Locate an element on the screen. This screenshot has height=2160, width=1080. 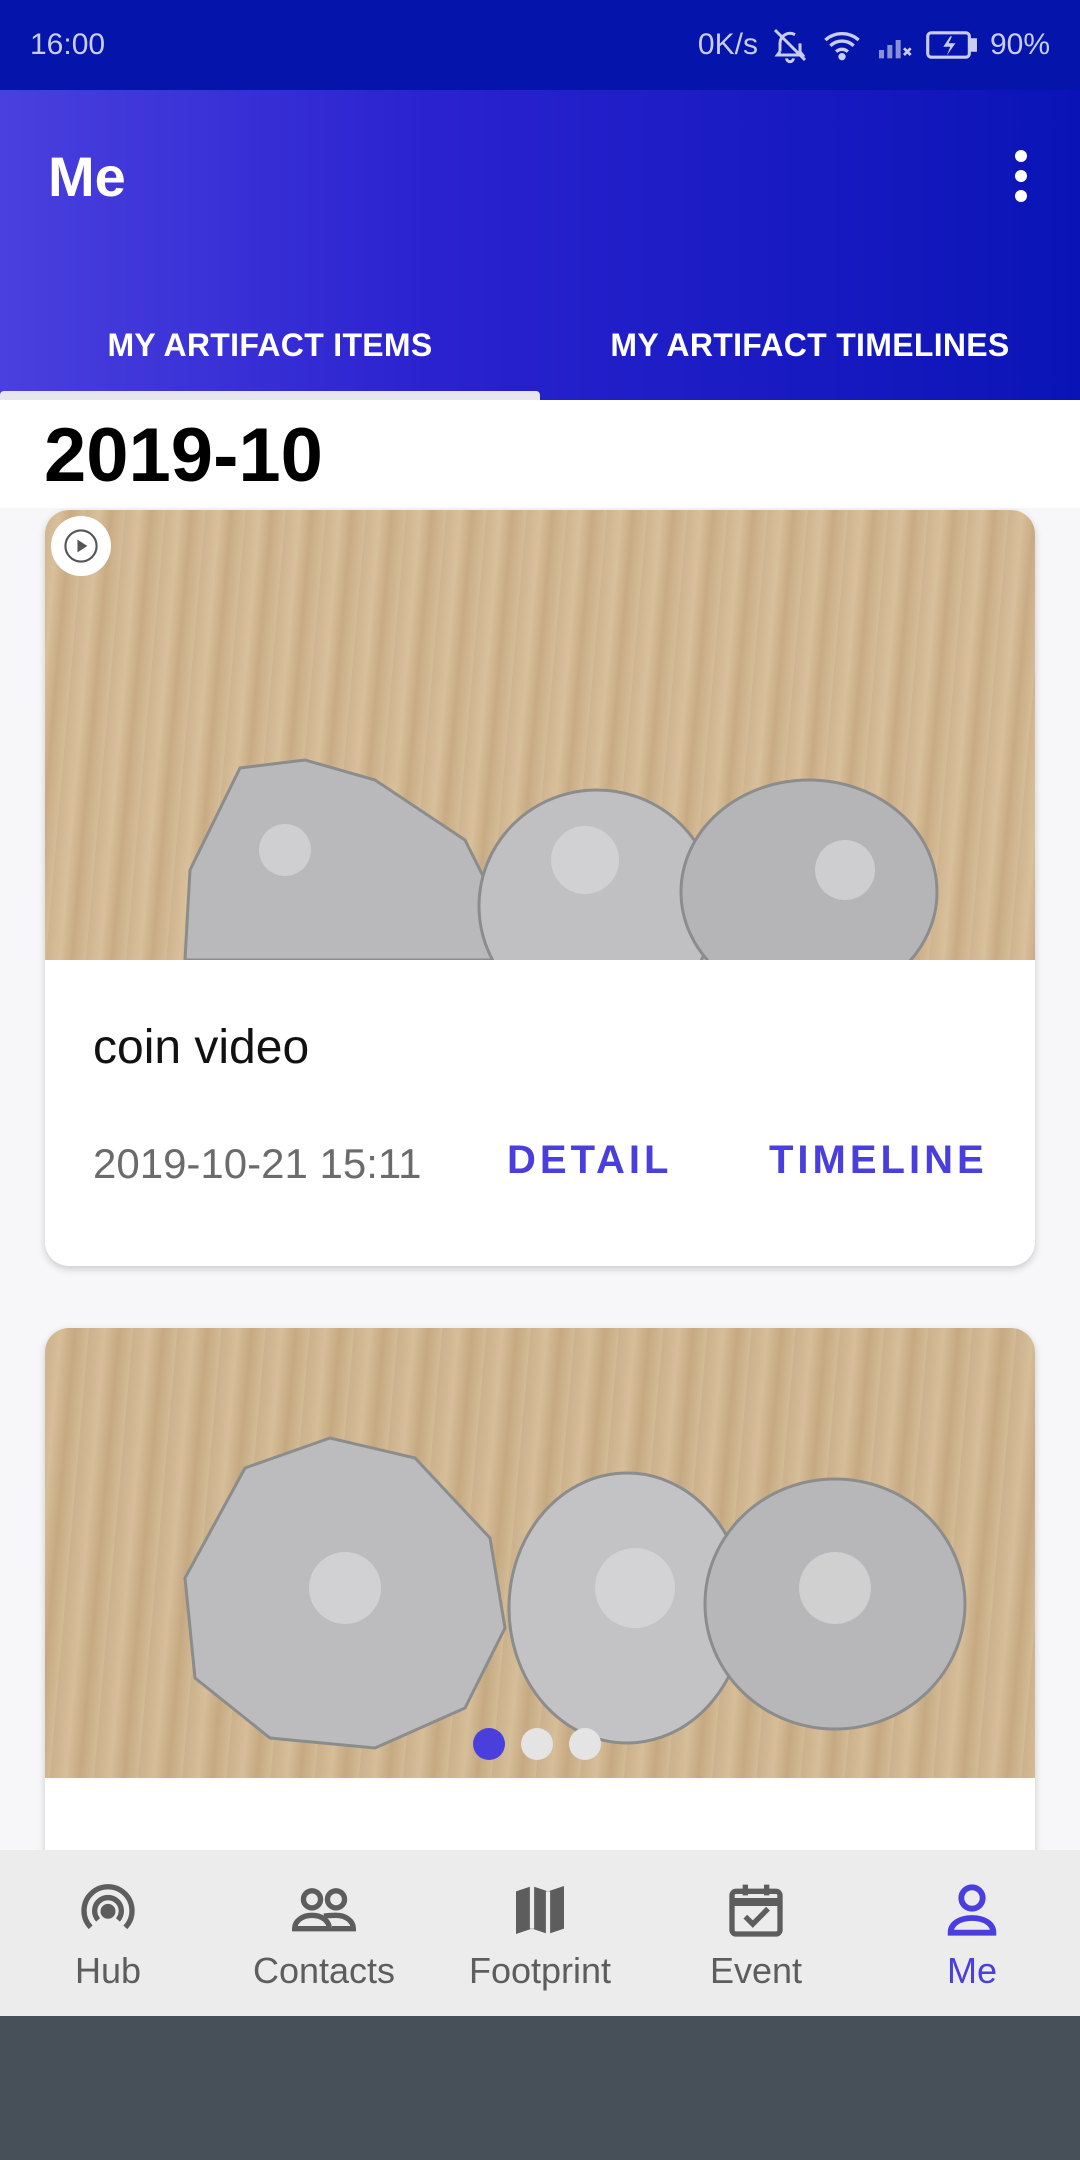
wifi-icon is located at coordinates (842, 45).